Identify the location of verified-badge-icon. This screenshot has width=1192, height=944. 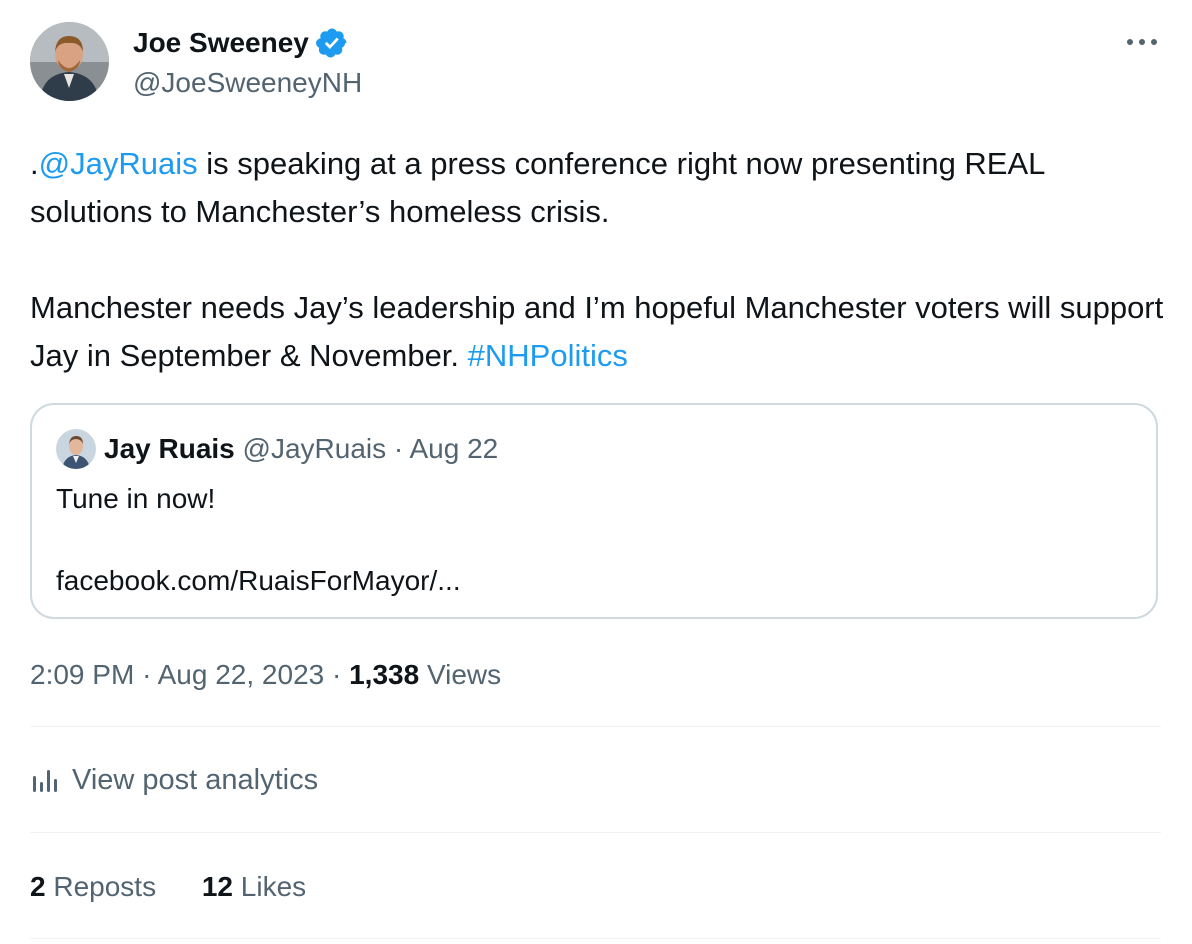
(331, 43).